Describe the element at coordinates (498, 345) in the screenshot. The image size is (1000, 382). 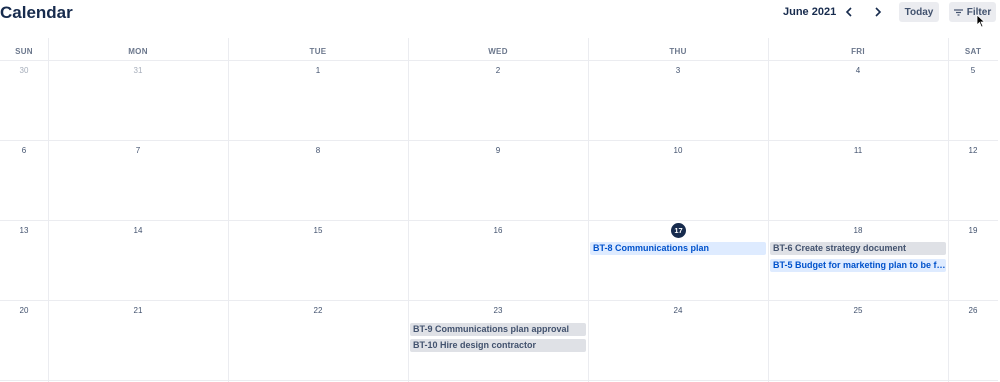
I see `event-bt-10: BT-10 Hire design contractor` at that location.